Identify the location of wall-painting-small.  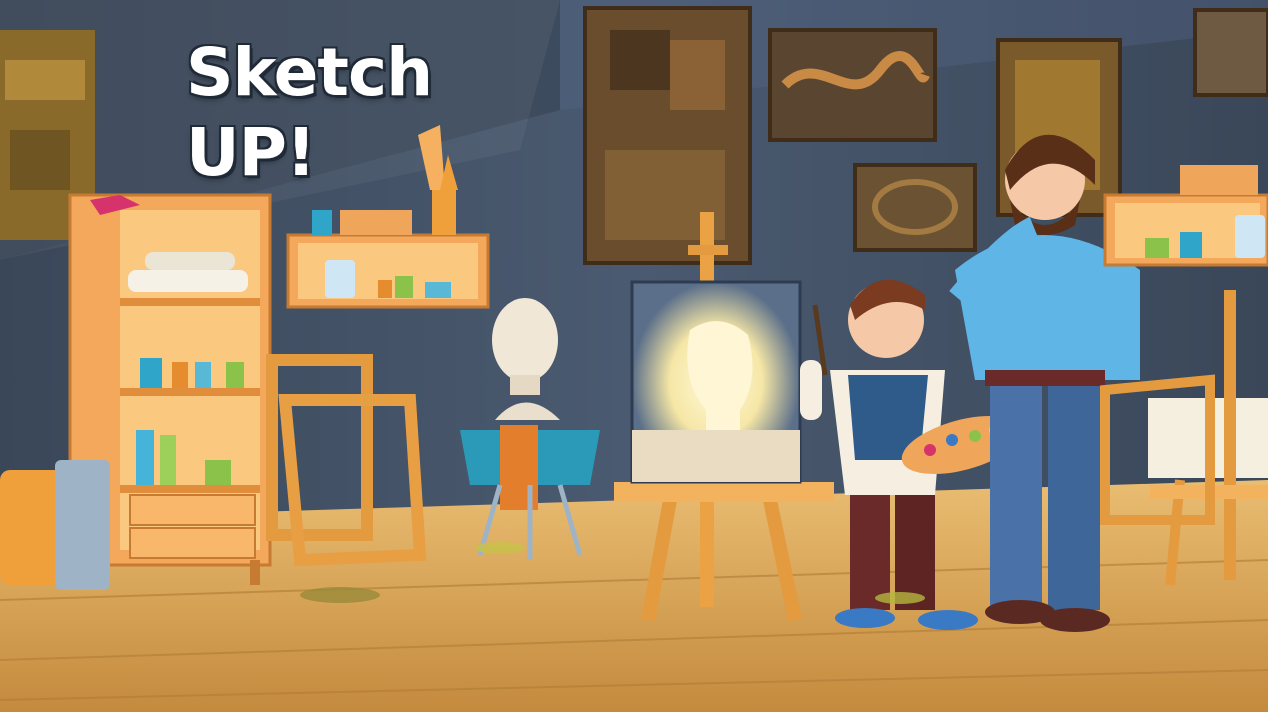
(915, 207).